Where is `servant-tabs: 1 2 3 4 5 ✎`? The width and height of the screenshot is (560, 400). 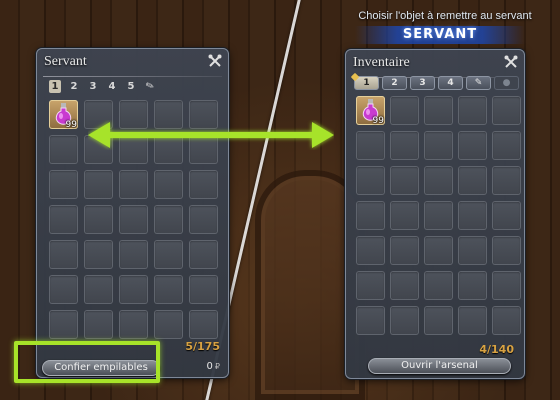
servant-tabs: 1 2 3 4 5 ✎ is located at coordinates (102, 86).